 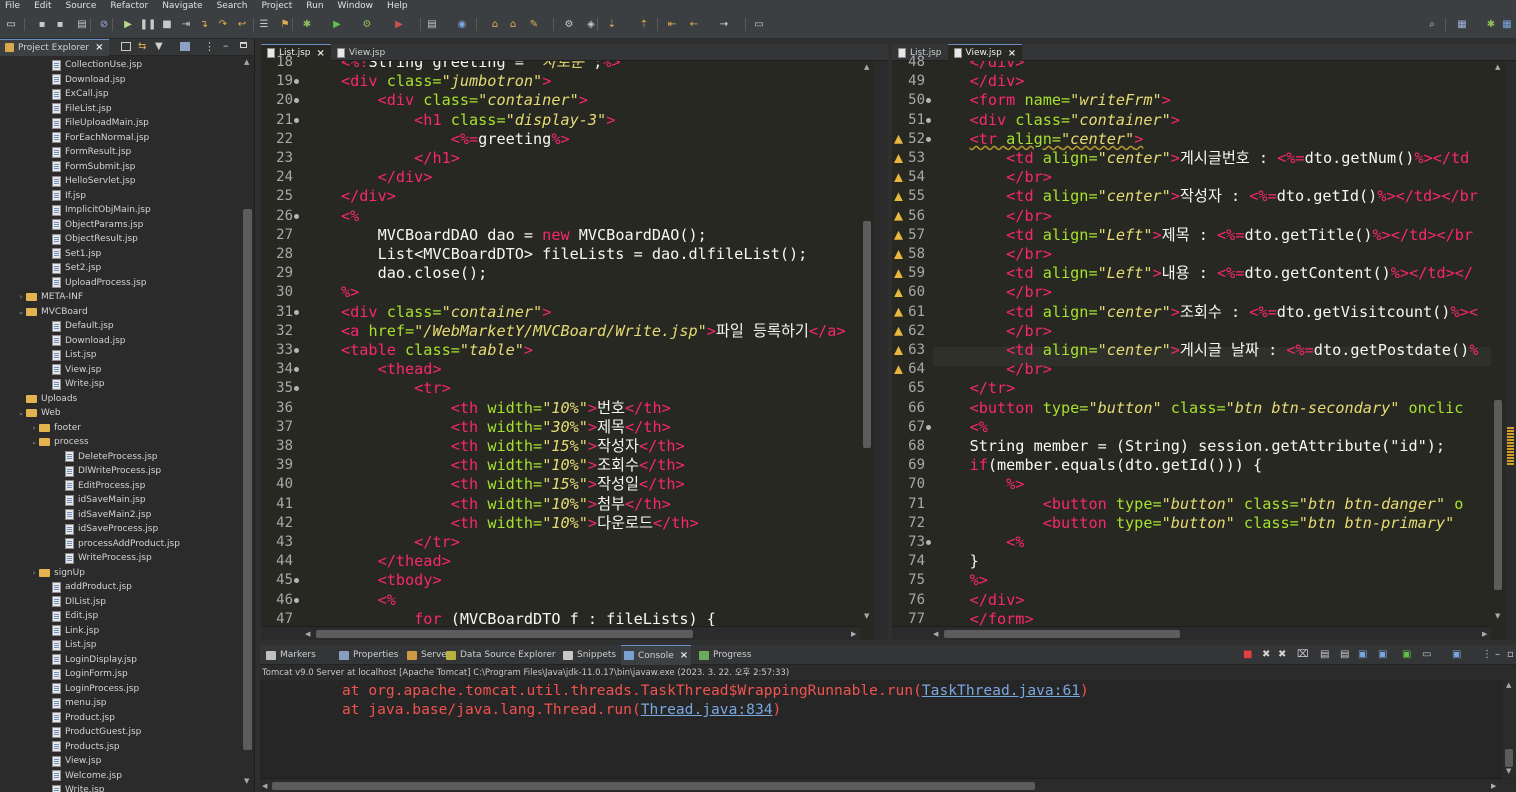 I want to click on web-browser-icon: ◉, so click(x=462, y=24).